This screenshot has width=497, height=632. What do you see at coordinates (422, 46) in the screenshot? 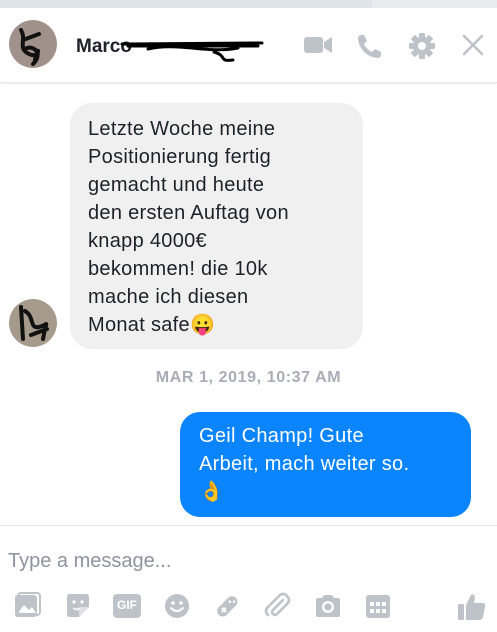
I see `gear-icon` at bounding box center [422, 46].